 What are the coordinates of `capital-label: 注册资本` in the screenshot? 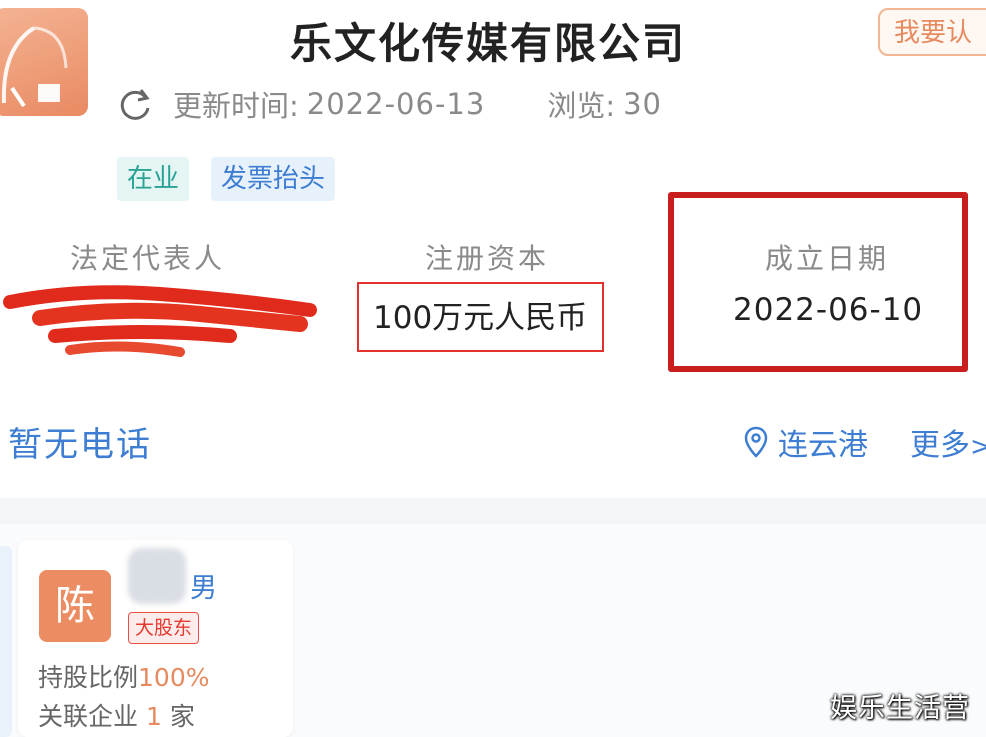 It's located at (487, 258).